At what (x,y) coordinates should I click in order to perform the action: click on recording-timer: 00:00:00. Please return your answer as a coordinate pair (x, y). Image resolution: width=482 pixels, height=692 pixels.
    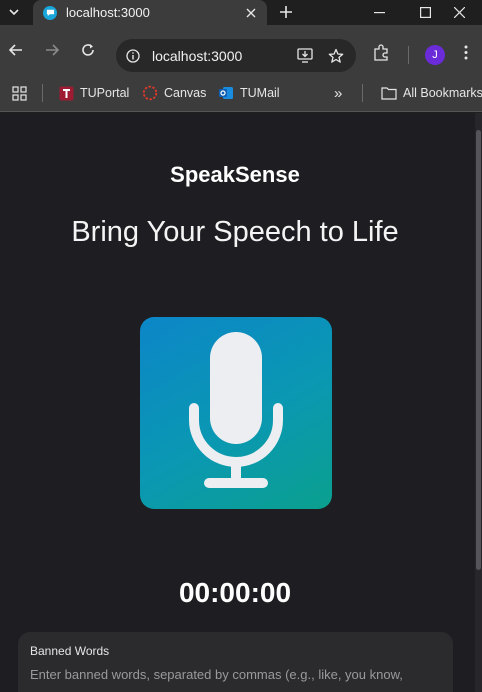
    Looking at the image, I should click on (235, 592).